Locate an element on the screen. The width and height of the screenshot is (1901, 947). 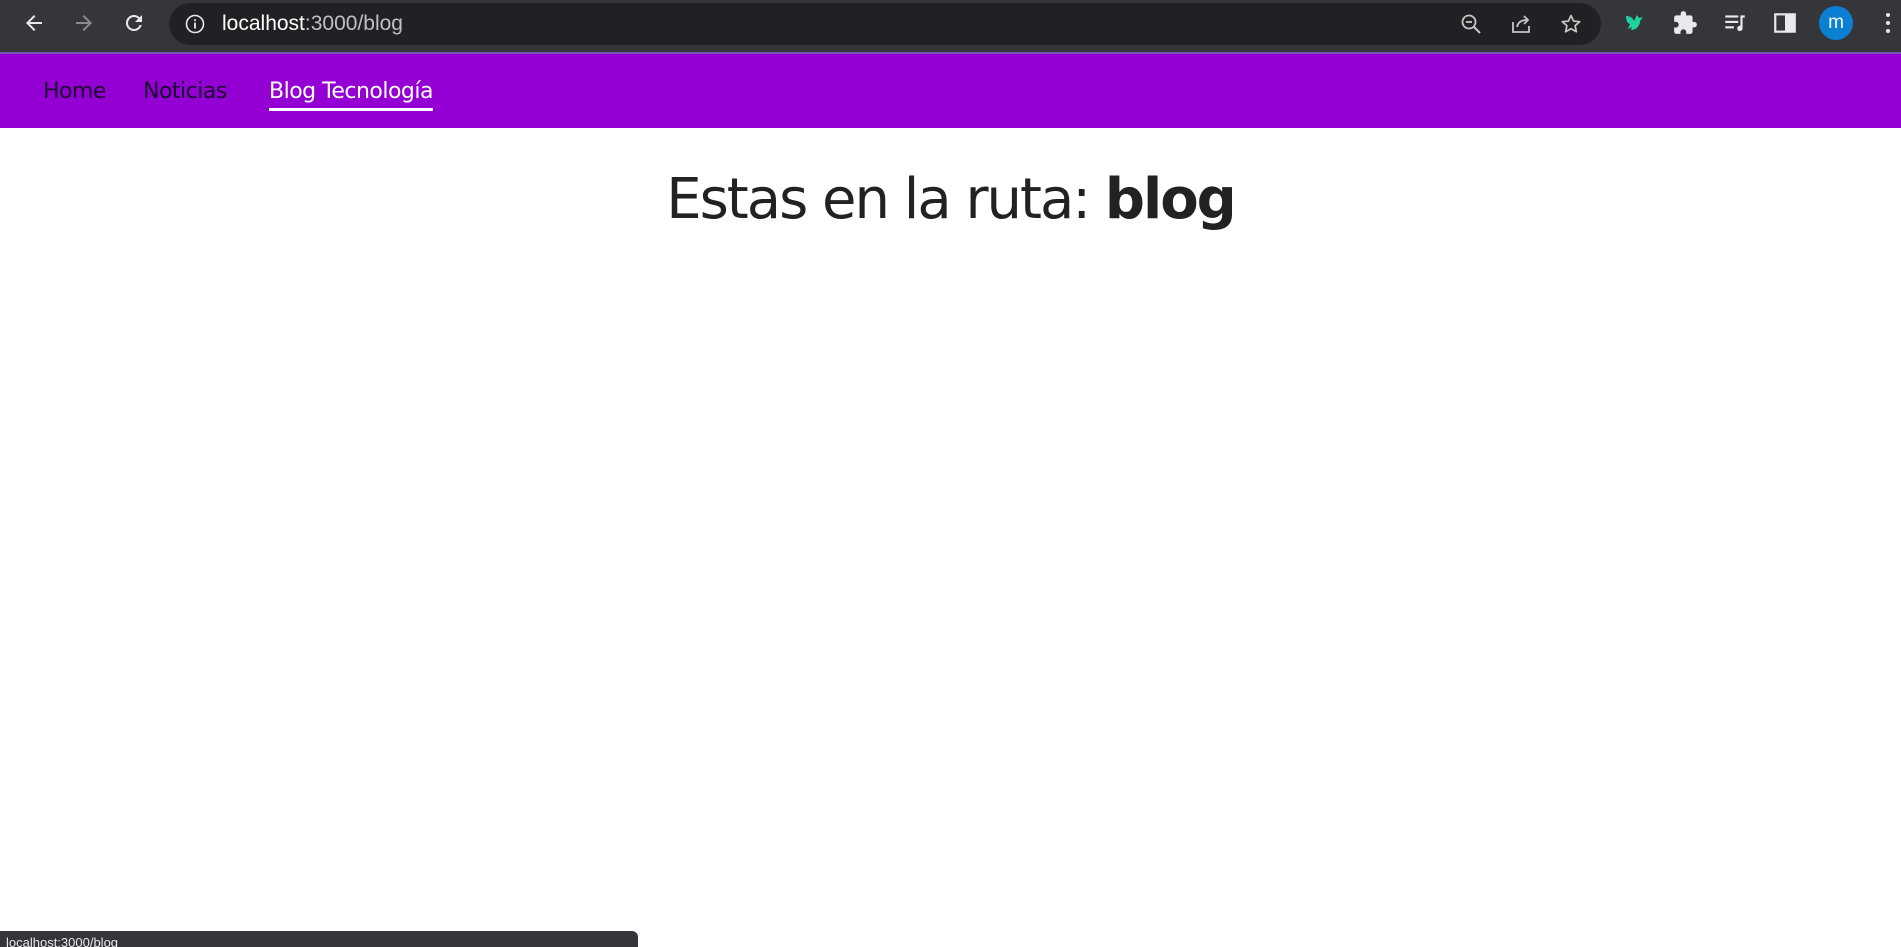
current-route: blog is located at coordinates (1170, 199).